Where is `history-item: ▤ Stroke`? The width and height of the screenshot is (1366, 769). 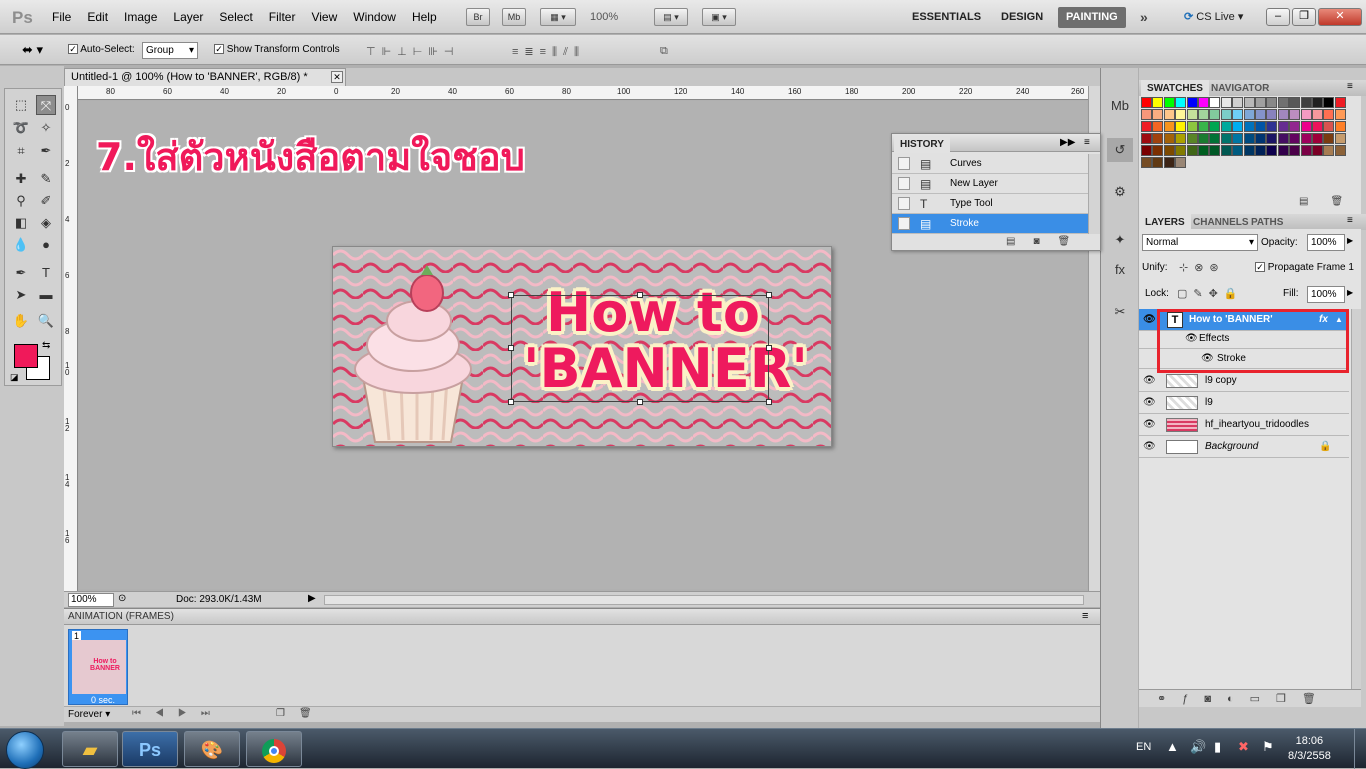 history-item: ▤ Stroke is located at coordinates (990, 224).